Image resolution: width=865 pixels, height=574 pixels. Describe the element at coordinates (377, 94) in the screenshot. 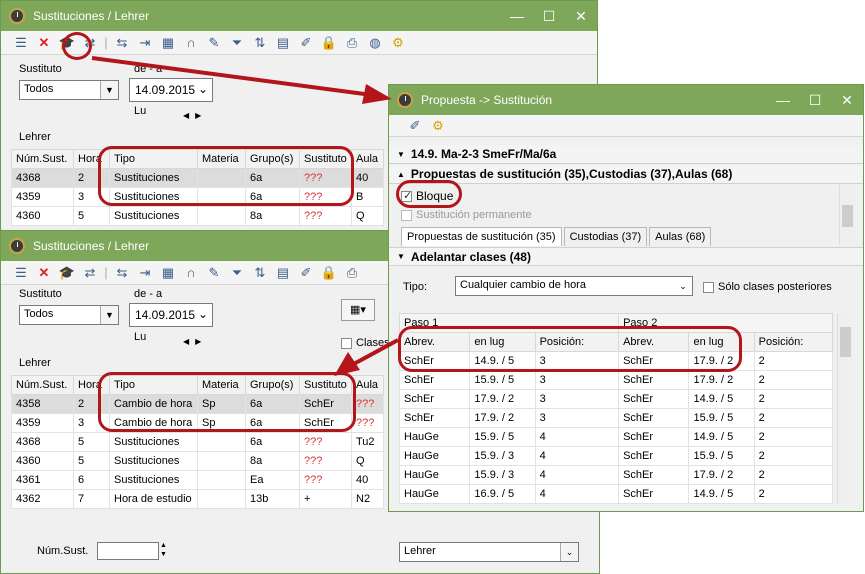

I see `arrowhead` at that location.